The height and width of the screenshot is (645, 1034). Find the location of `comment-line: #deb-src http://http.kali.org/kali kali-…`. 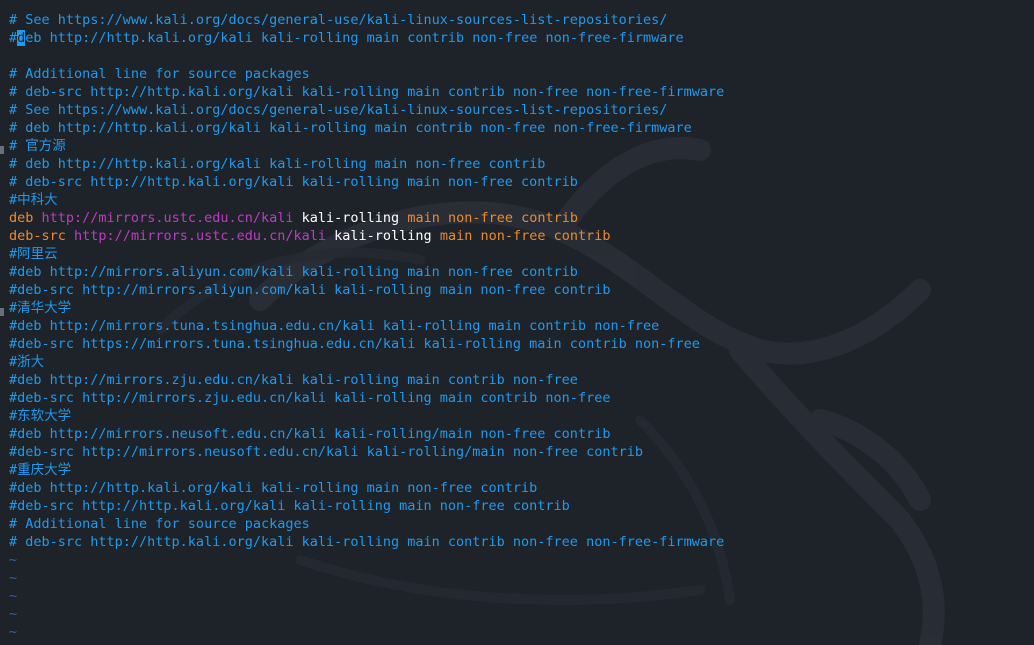

comment-line: #deb-src http://http.kali.org/kali kali-… is located at coordinates (366, 506).